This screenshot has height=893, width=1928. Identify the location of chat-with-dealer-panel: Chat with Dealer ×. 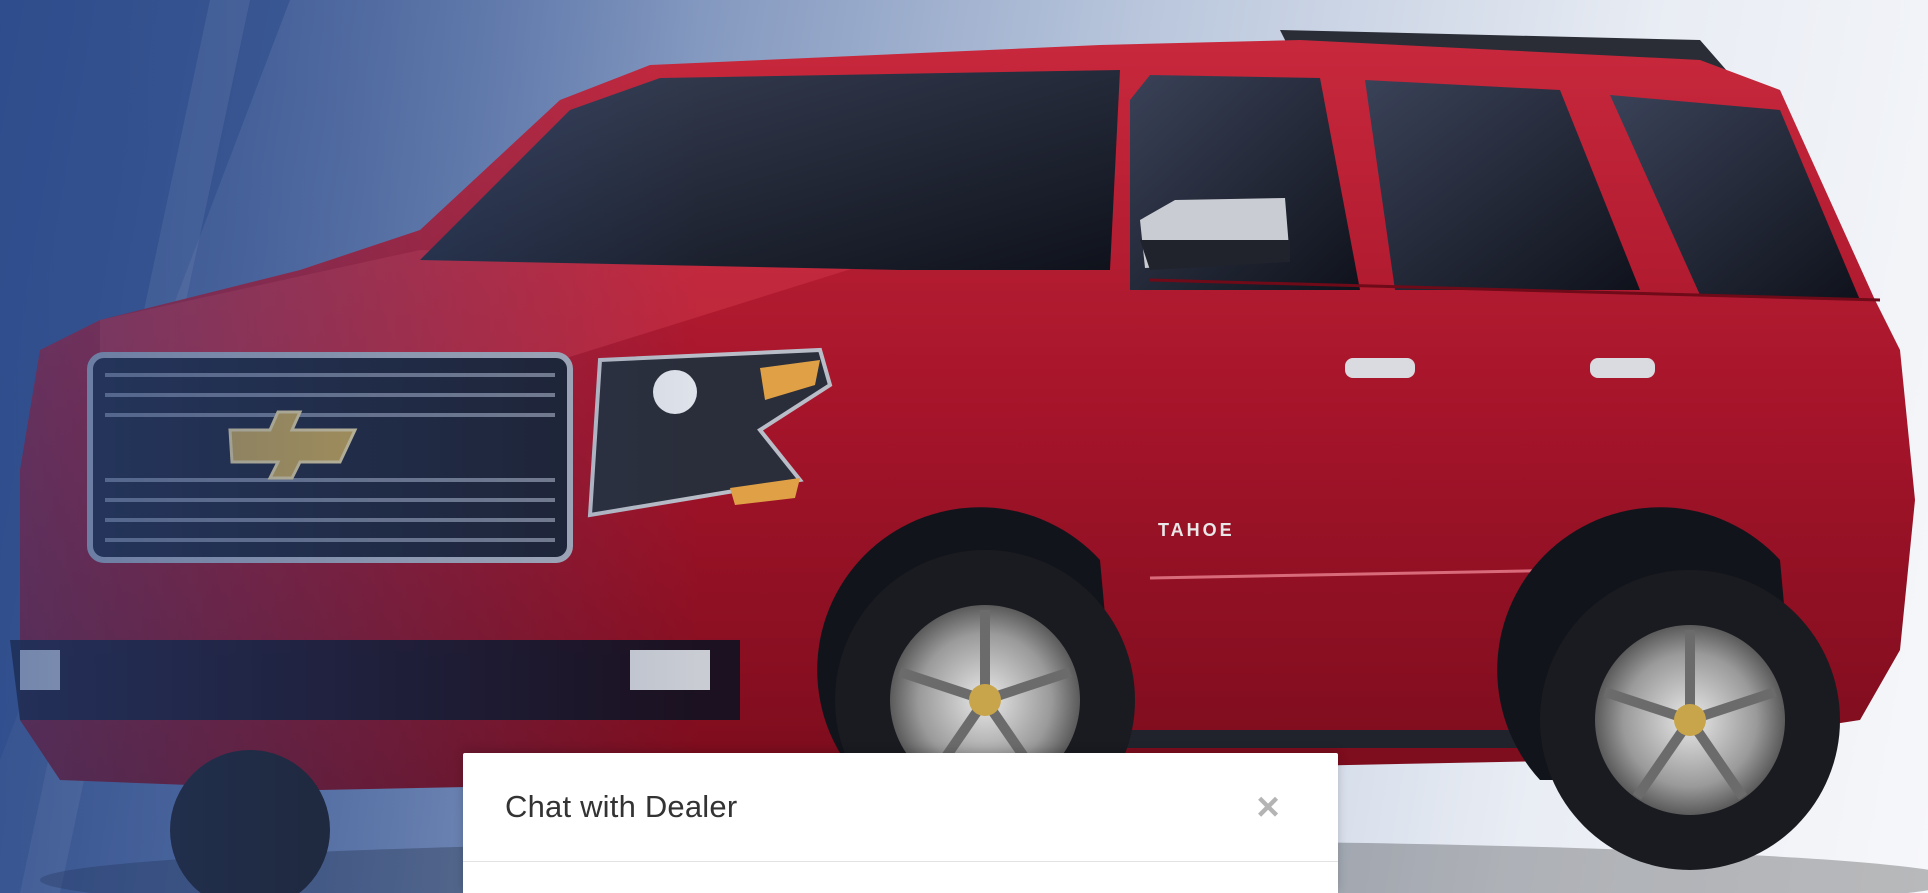
(900, 823).